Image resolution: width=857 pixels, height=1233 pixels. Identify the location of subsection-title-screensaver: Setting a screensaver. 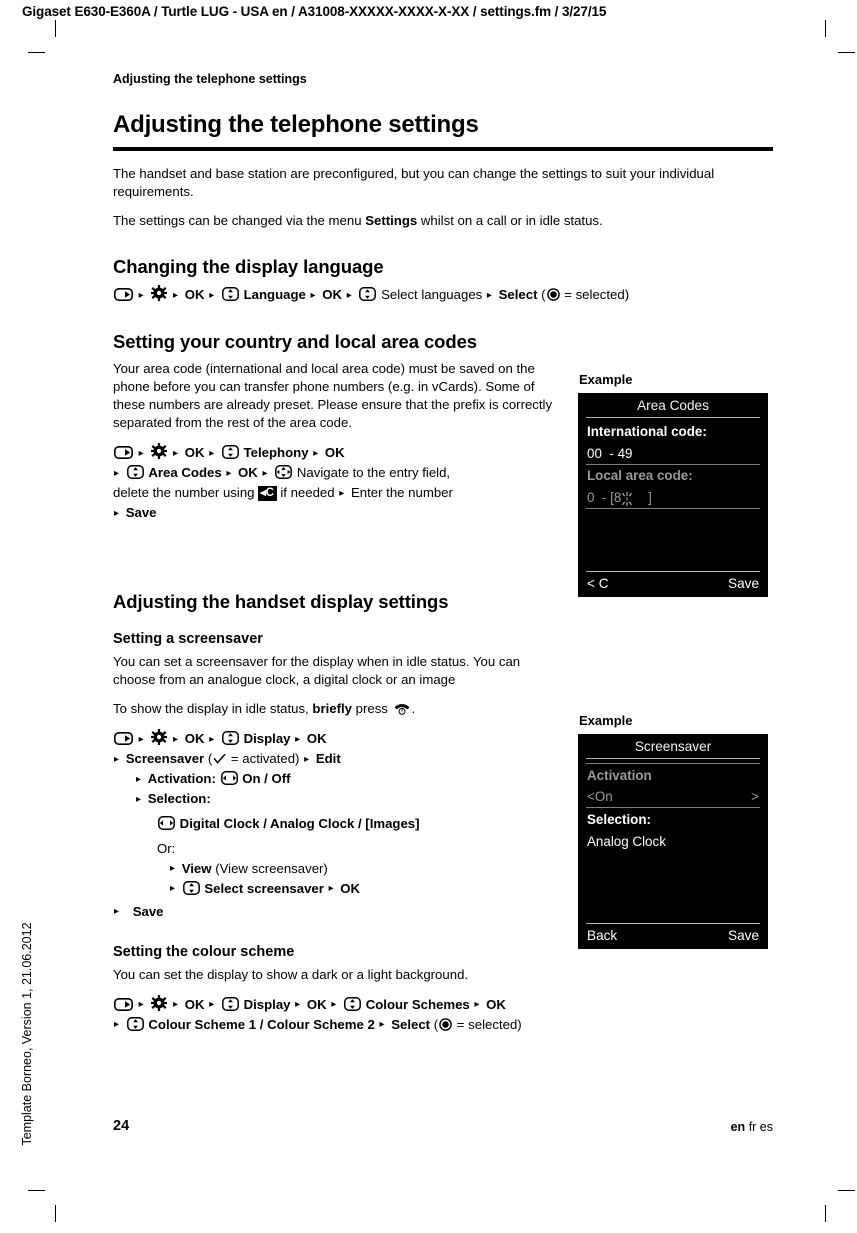
(188, 639).